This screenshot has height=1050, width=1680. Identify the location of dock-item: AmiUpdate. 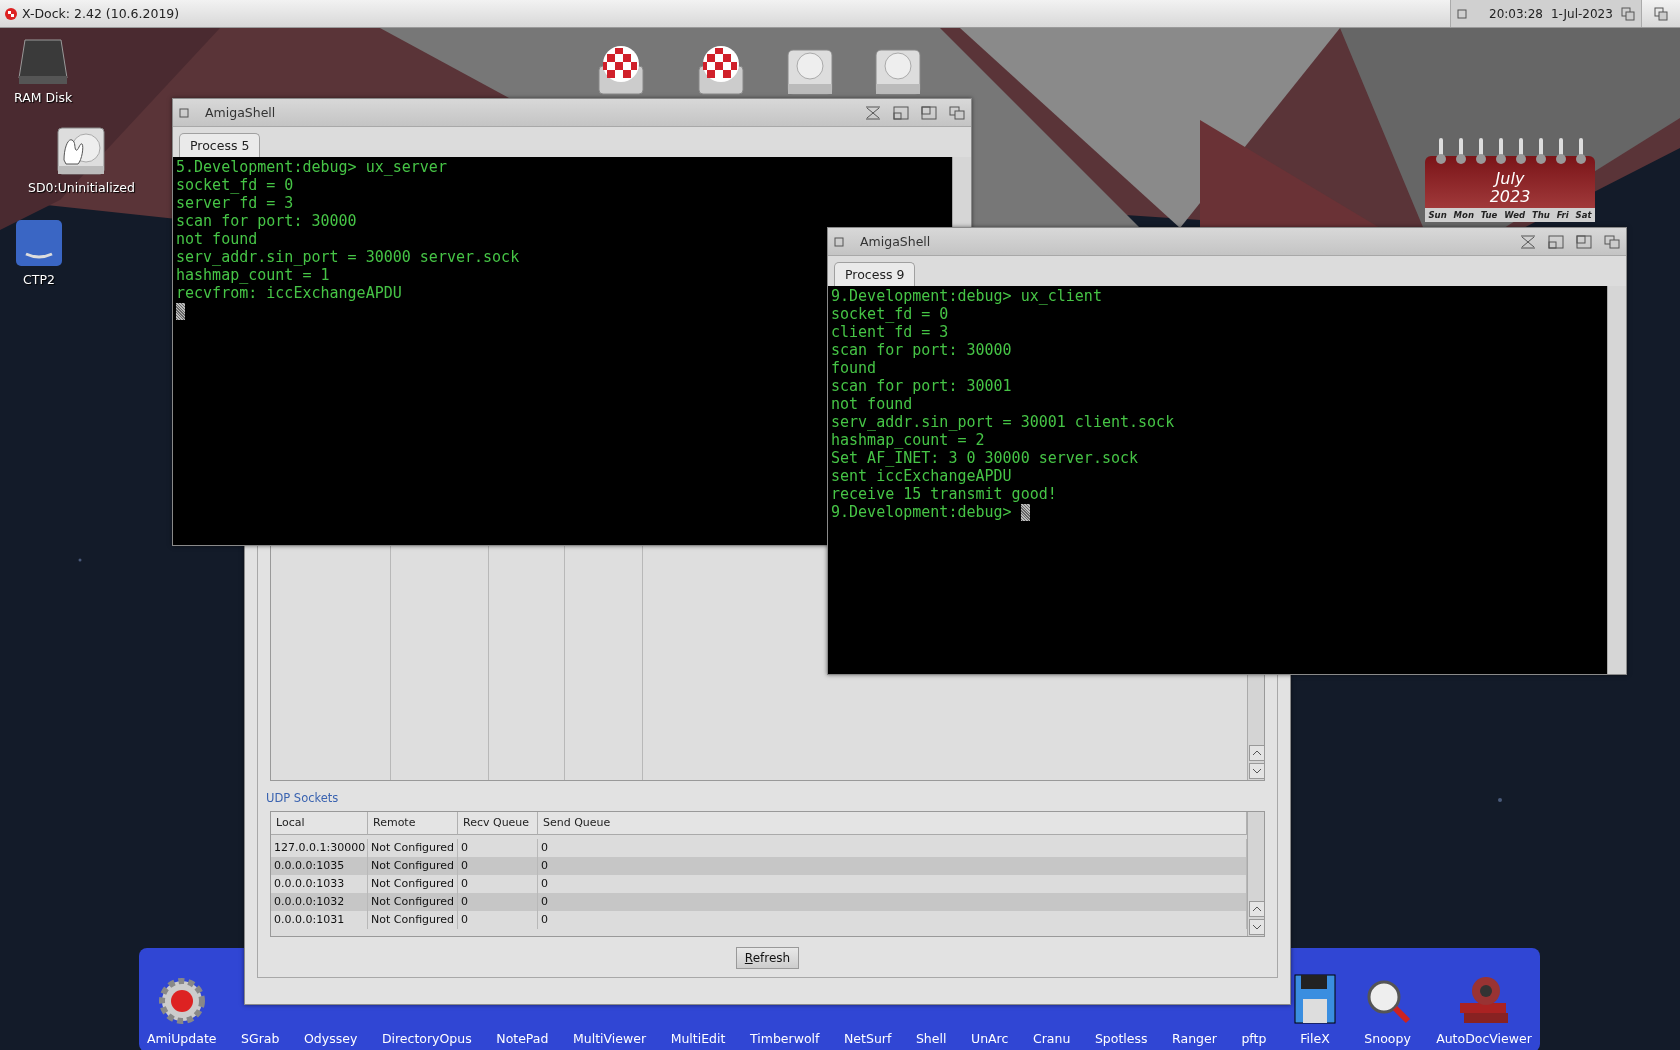
(182, 1011).